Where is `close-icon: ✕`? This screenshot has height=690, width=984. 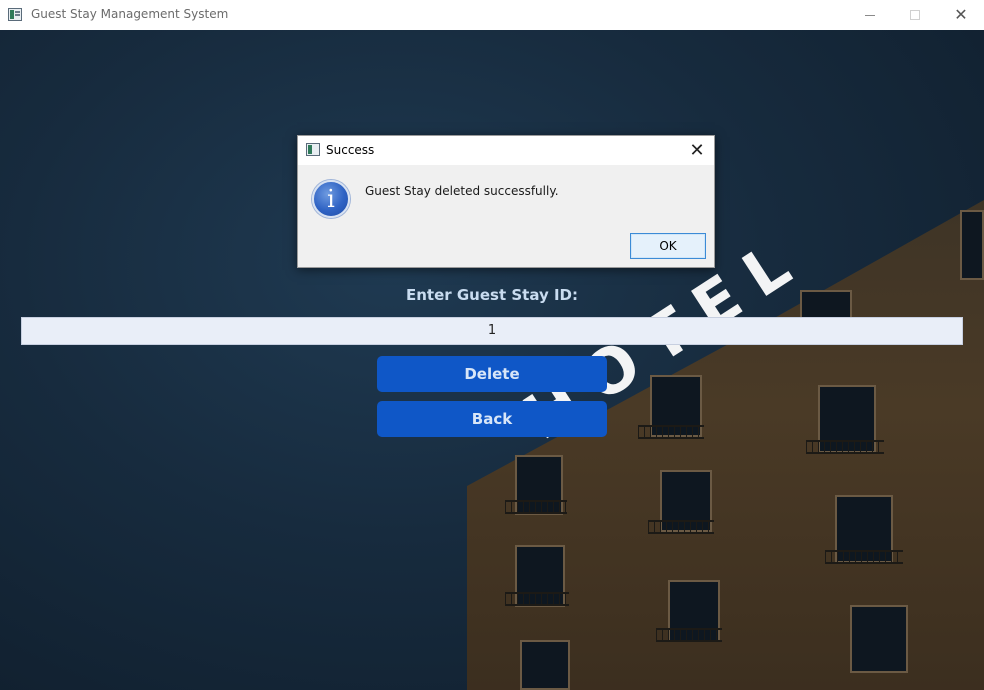 close-icon: ✕ is located at coordinates (961, 15).